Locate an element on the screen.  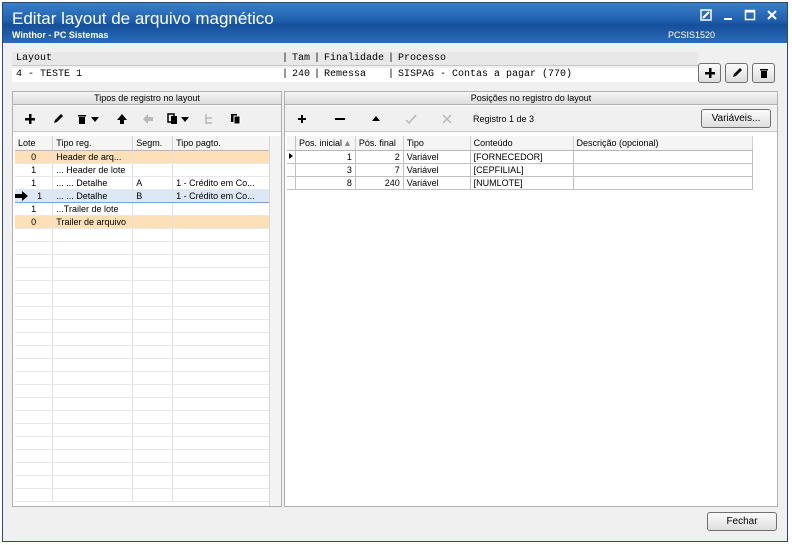
positions-title: Posições no registro do layout is located at coordinates (531, 98).